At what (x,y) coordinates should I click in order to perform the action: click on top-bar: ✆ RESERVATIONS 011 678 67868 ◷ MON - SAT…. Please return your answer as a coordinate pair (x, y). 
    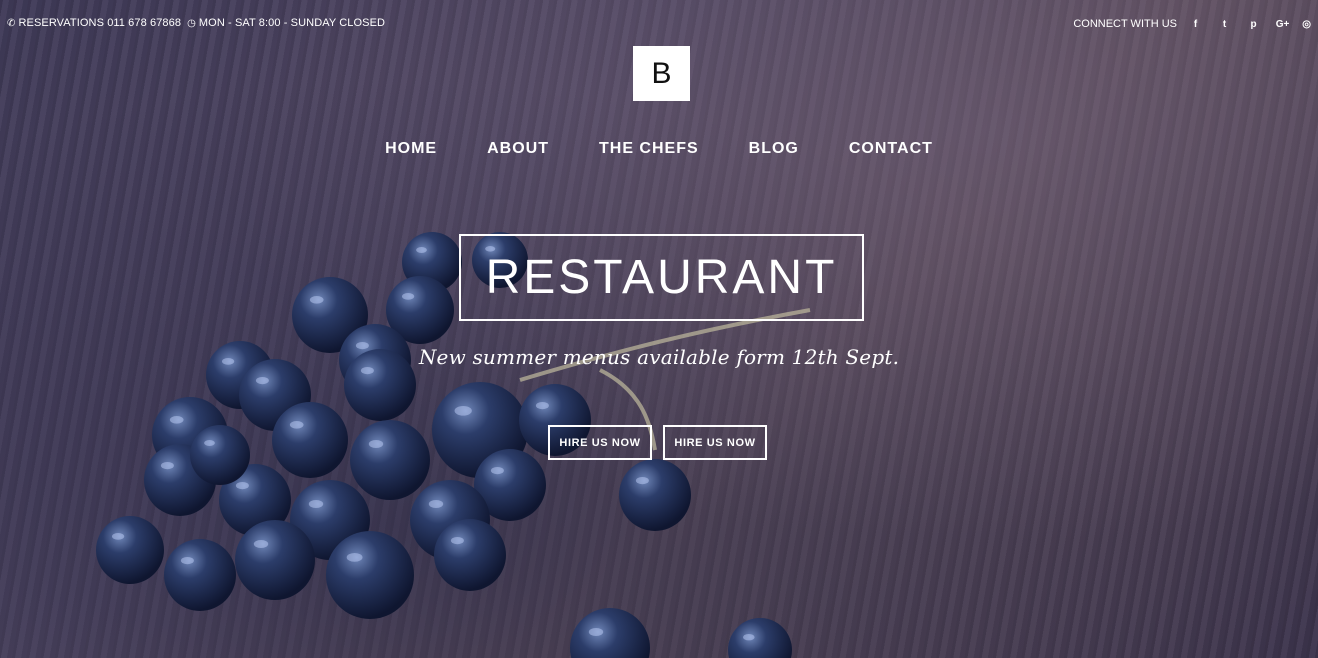
    Looking at the image, I should click on (659, 25).